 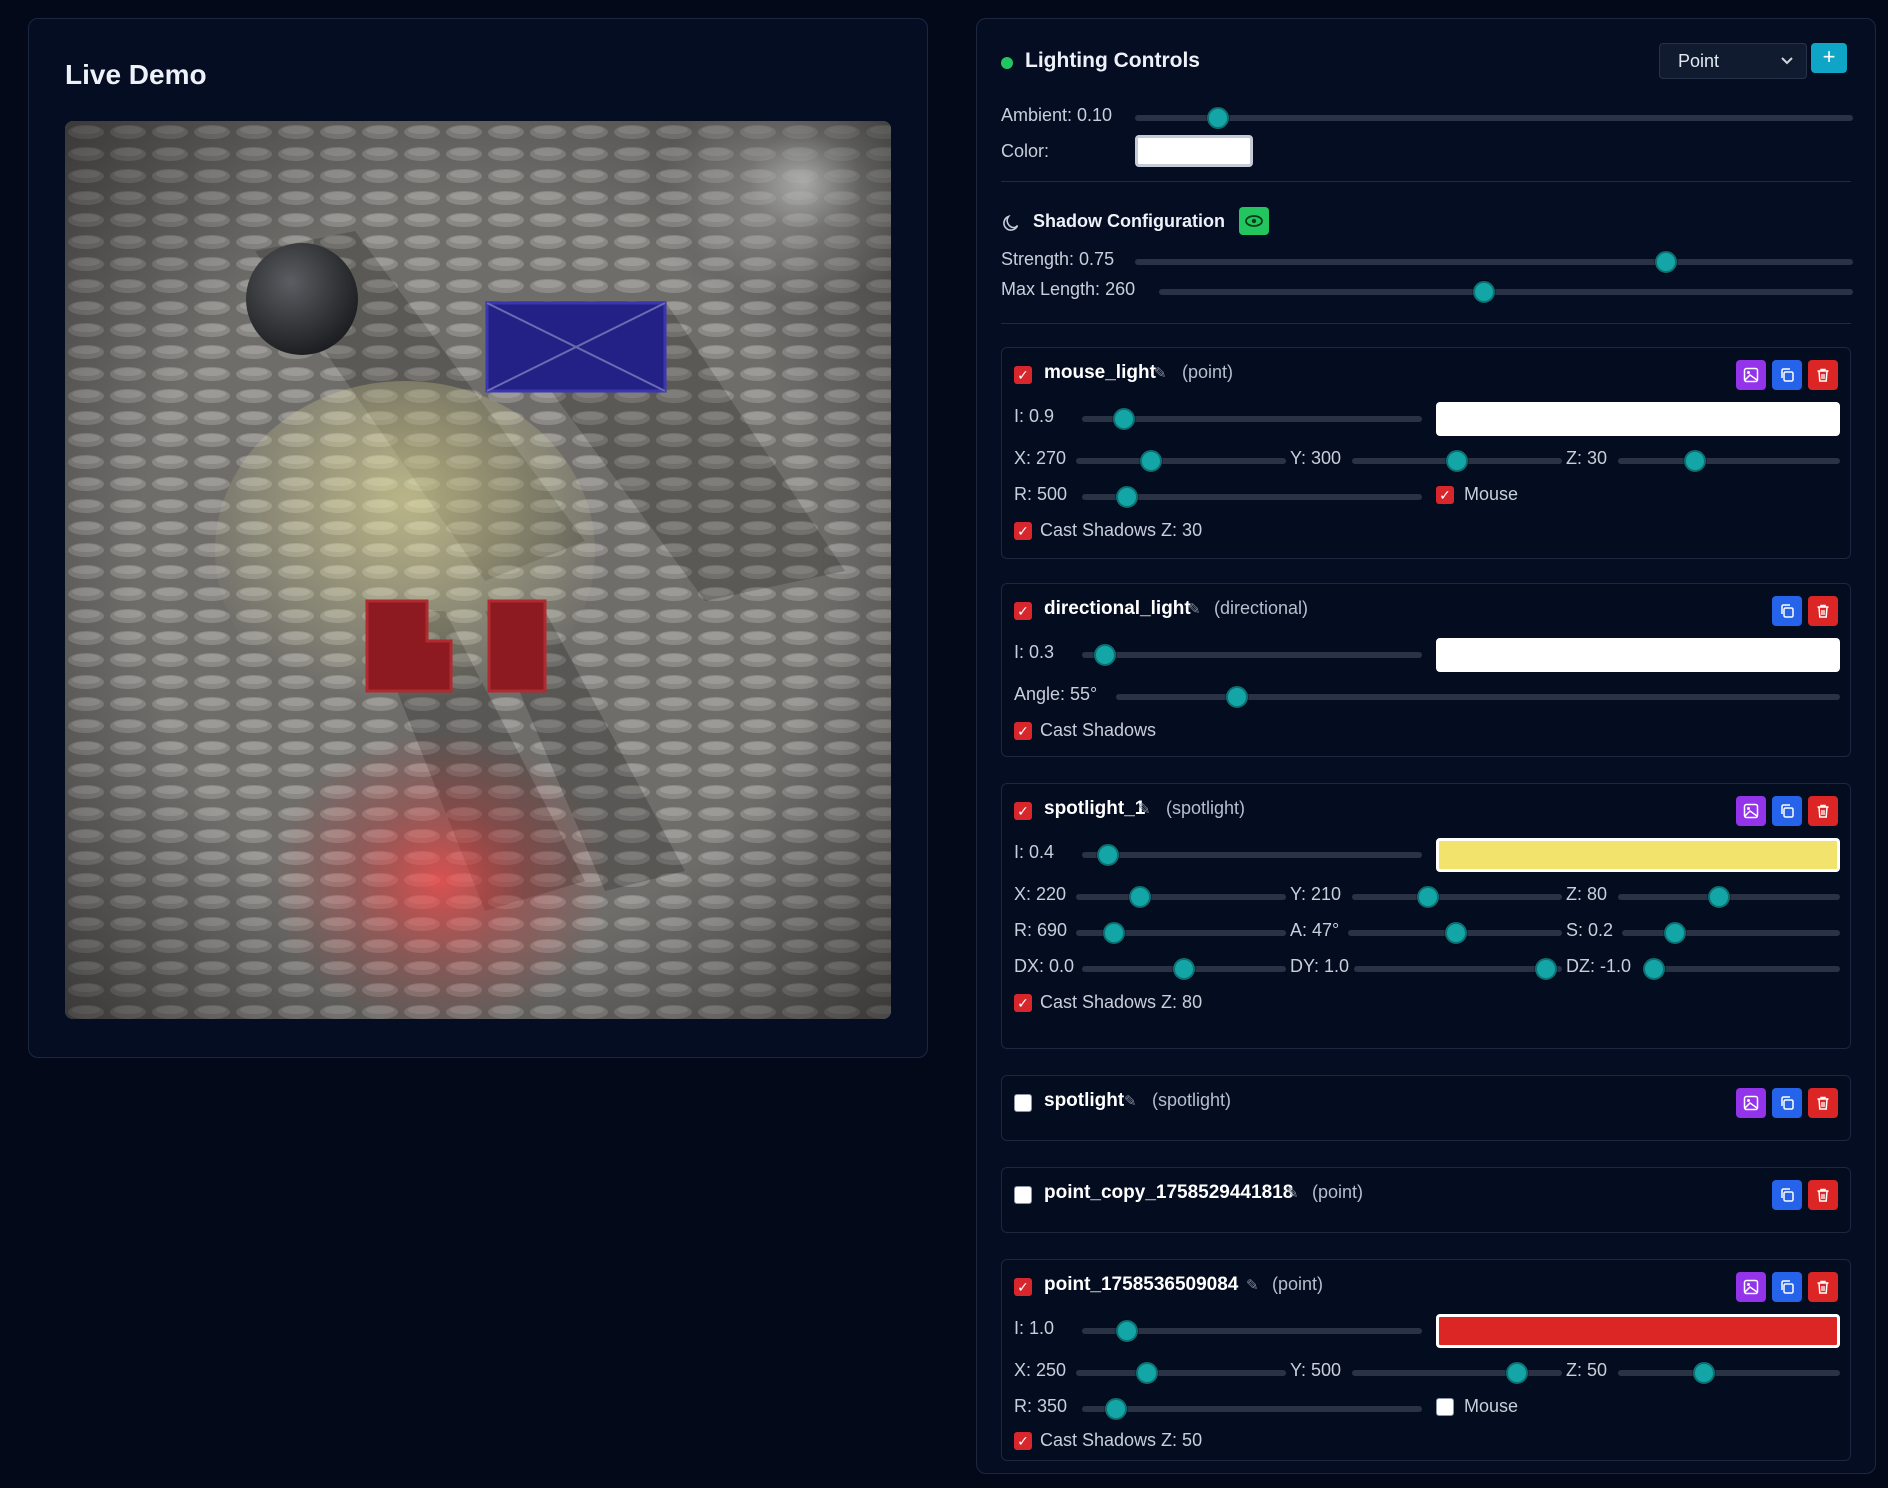 What do you see at coordinates (1546, 969) in the screenshot?
I see `dy-thumb` at bounding box center [1546, 969].